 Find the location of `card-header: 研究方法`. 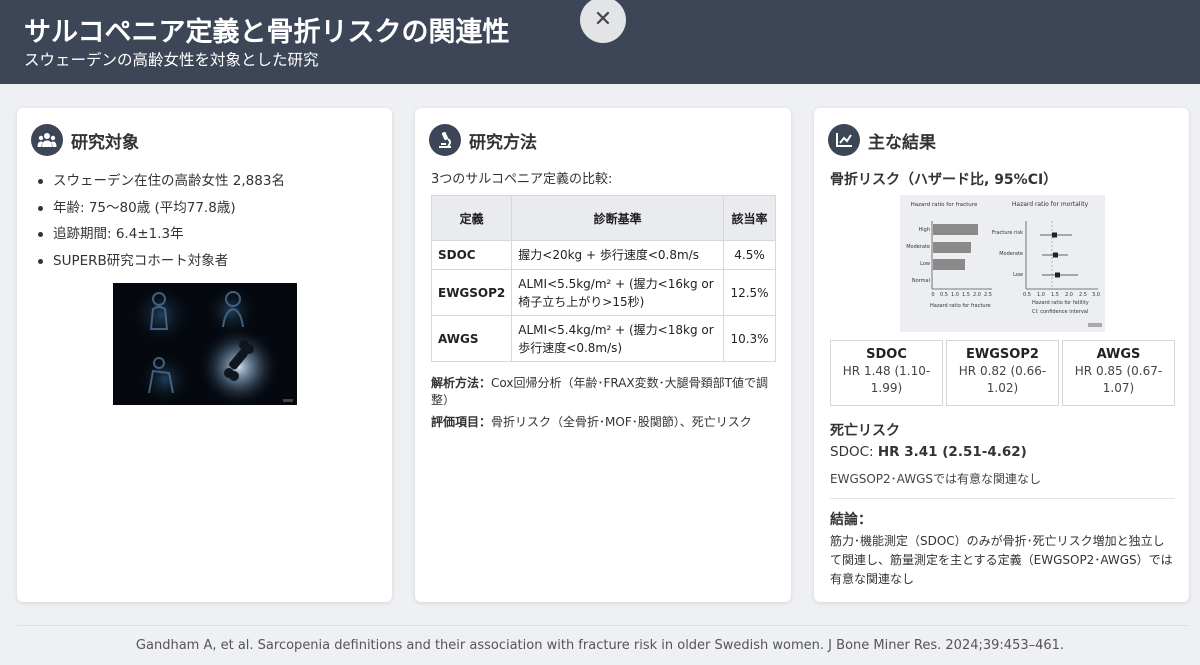

card-header: 研究方法 is located at coordinates (483, 140).